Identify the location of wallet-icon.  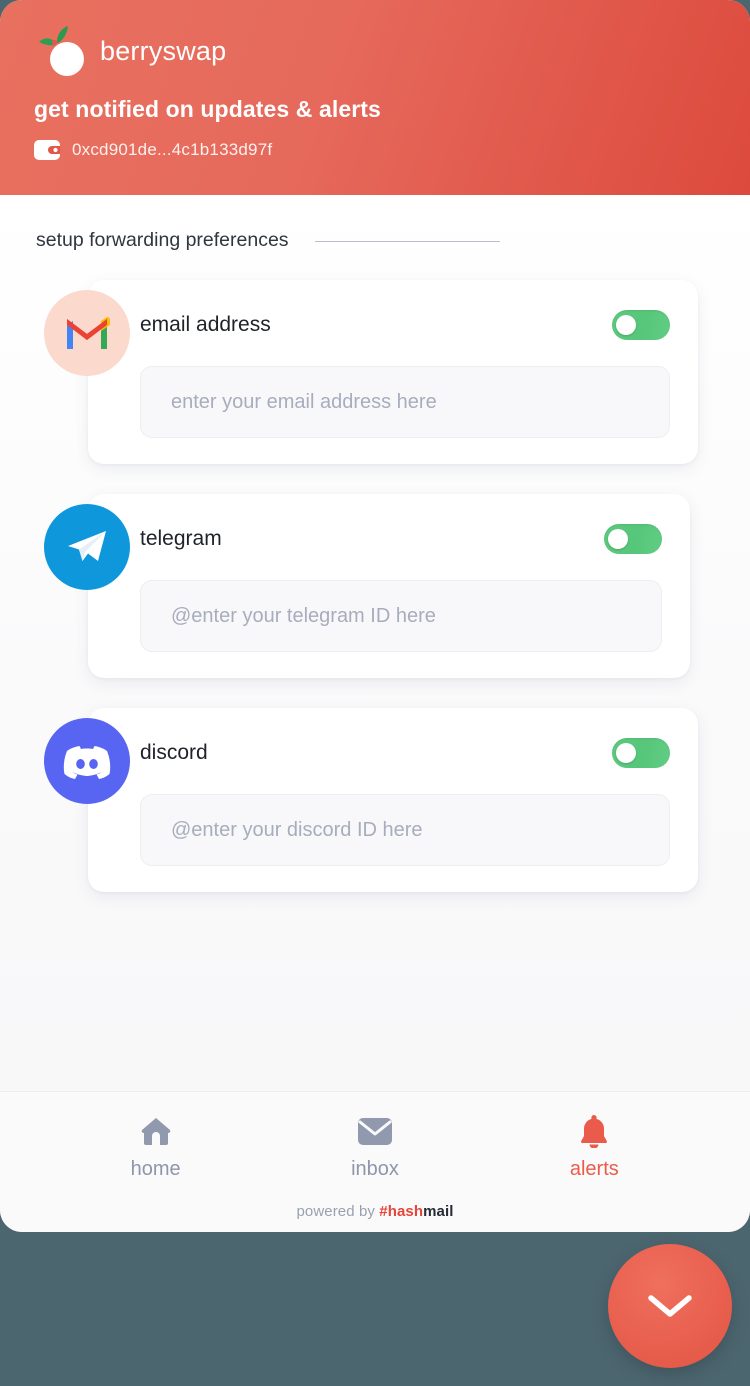
(47, 150).